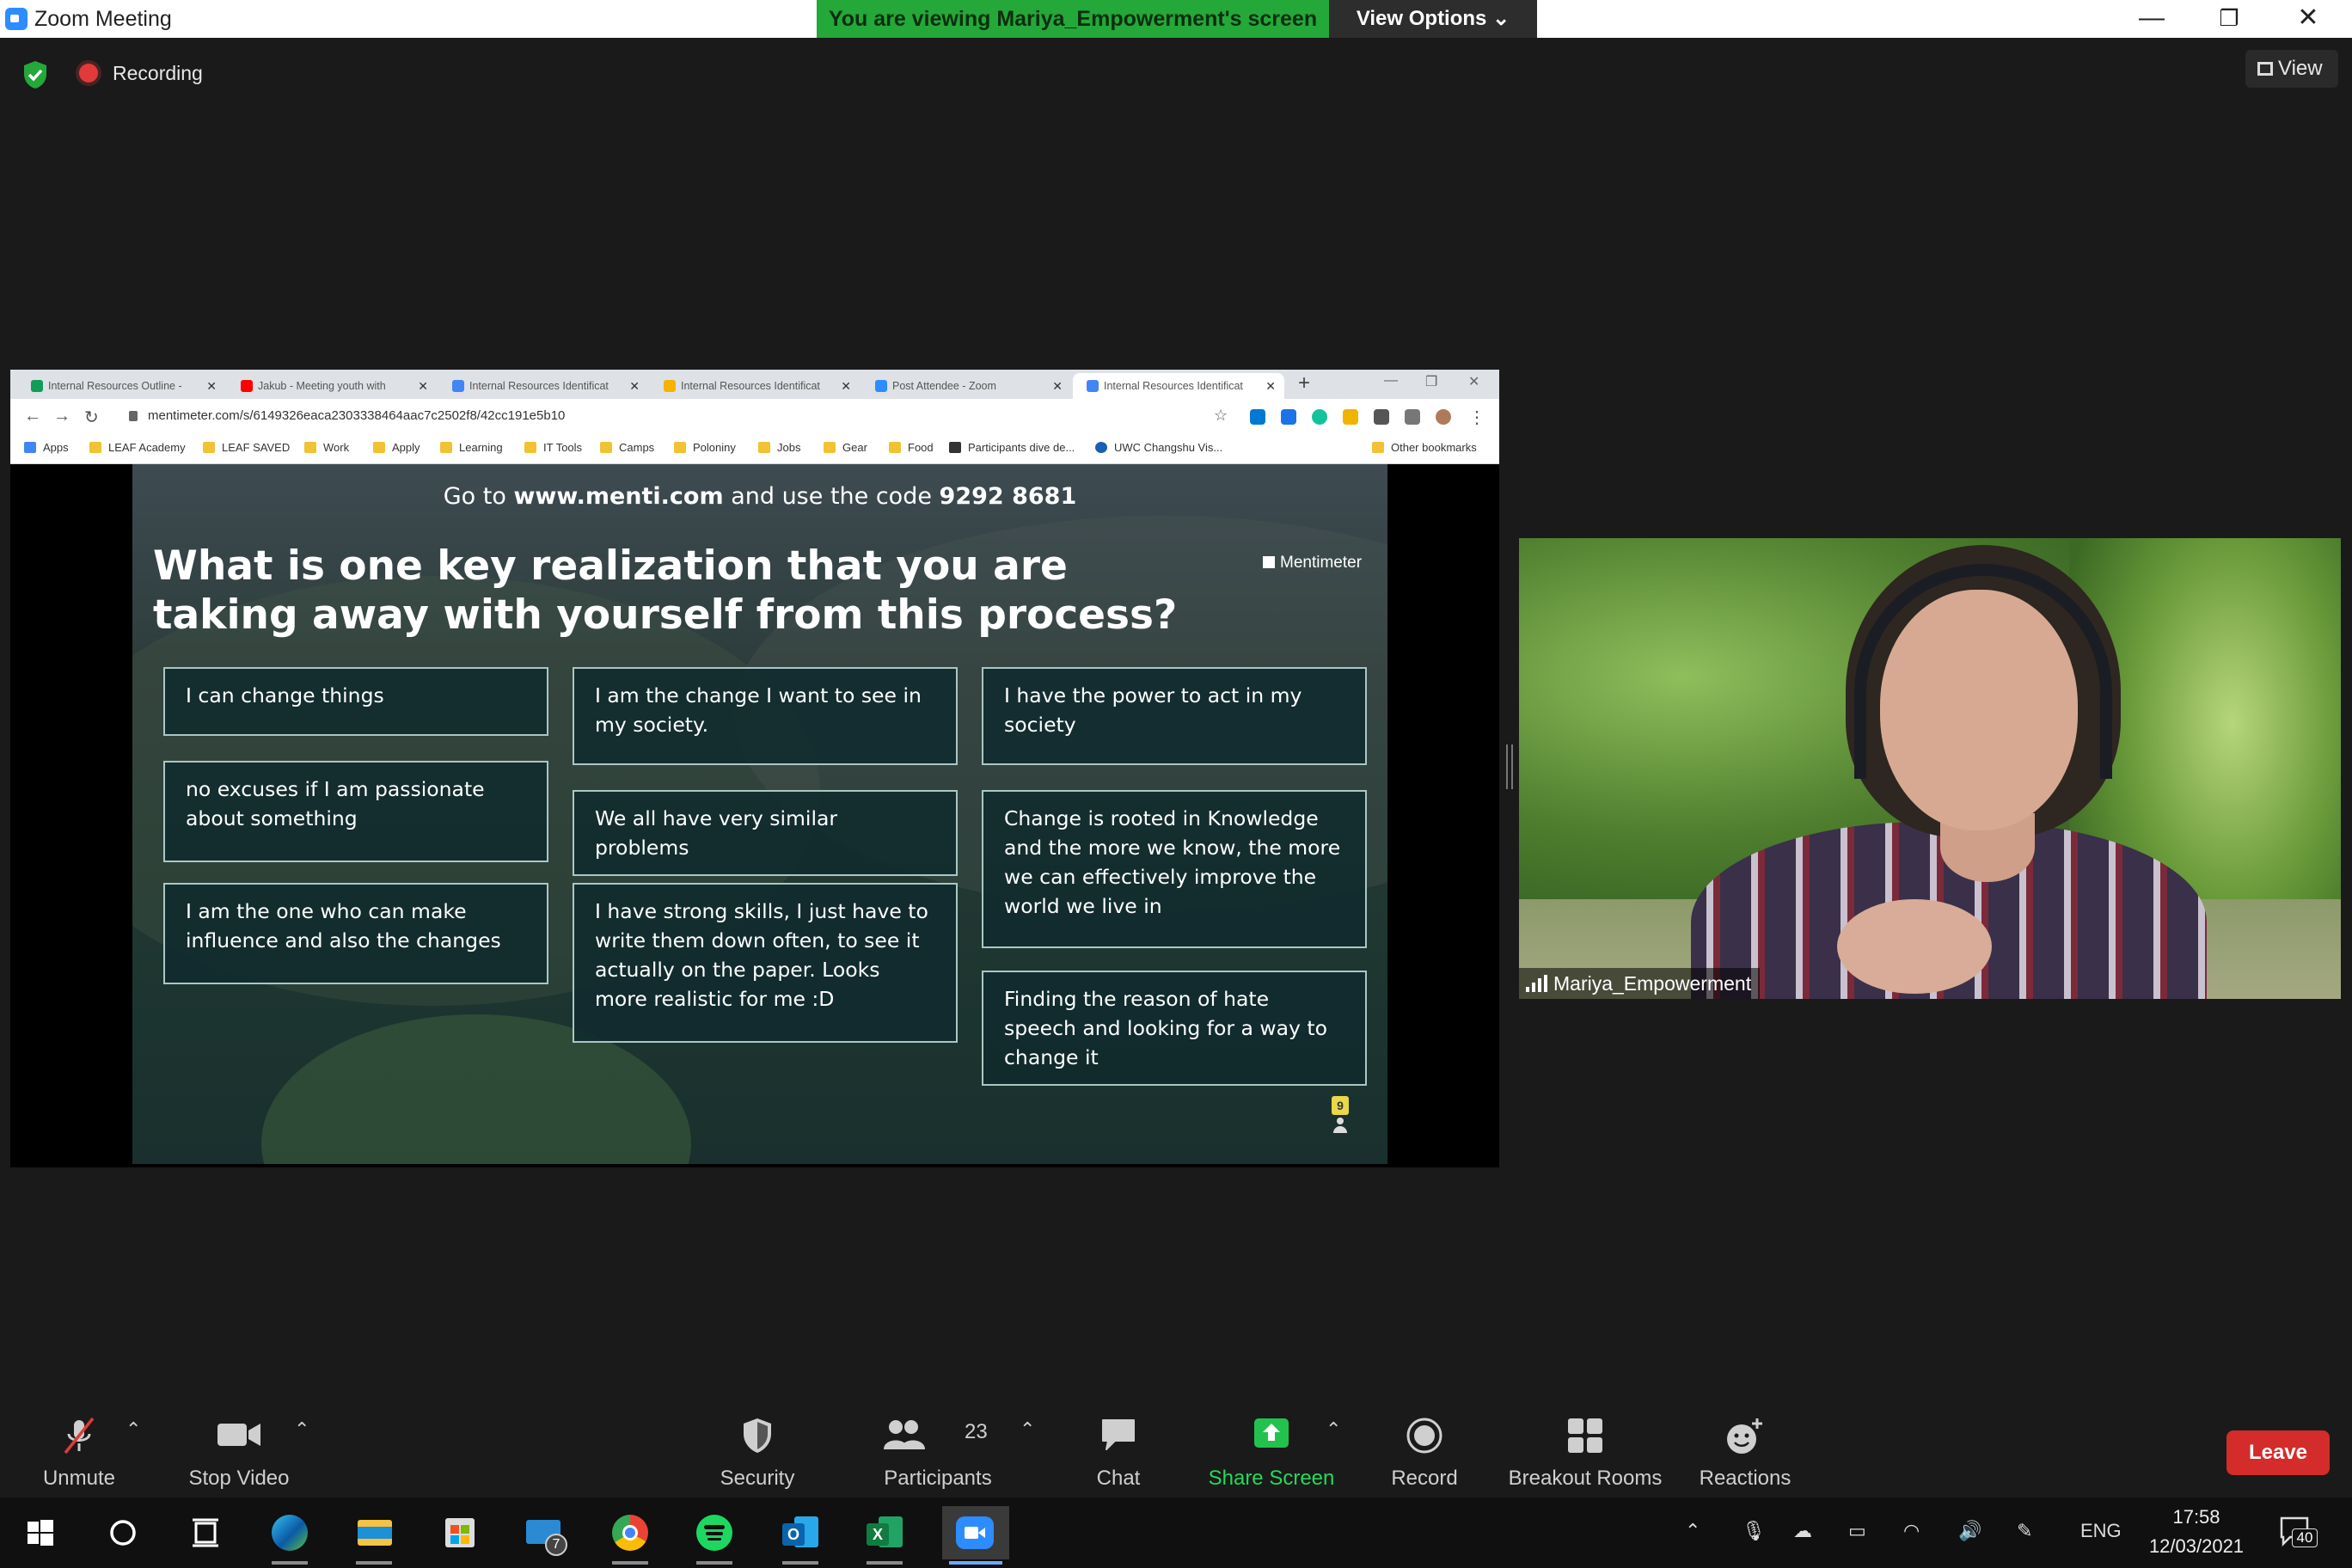  I want to click on microphone-tray-icon: 🎙, so click(1754, 1531).